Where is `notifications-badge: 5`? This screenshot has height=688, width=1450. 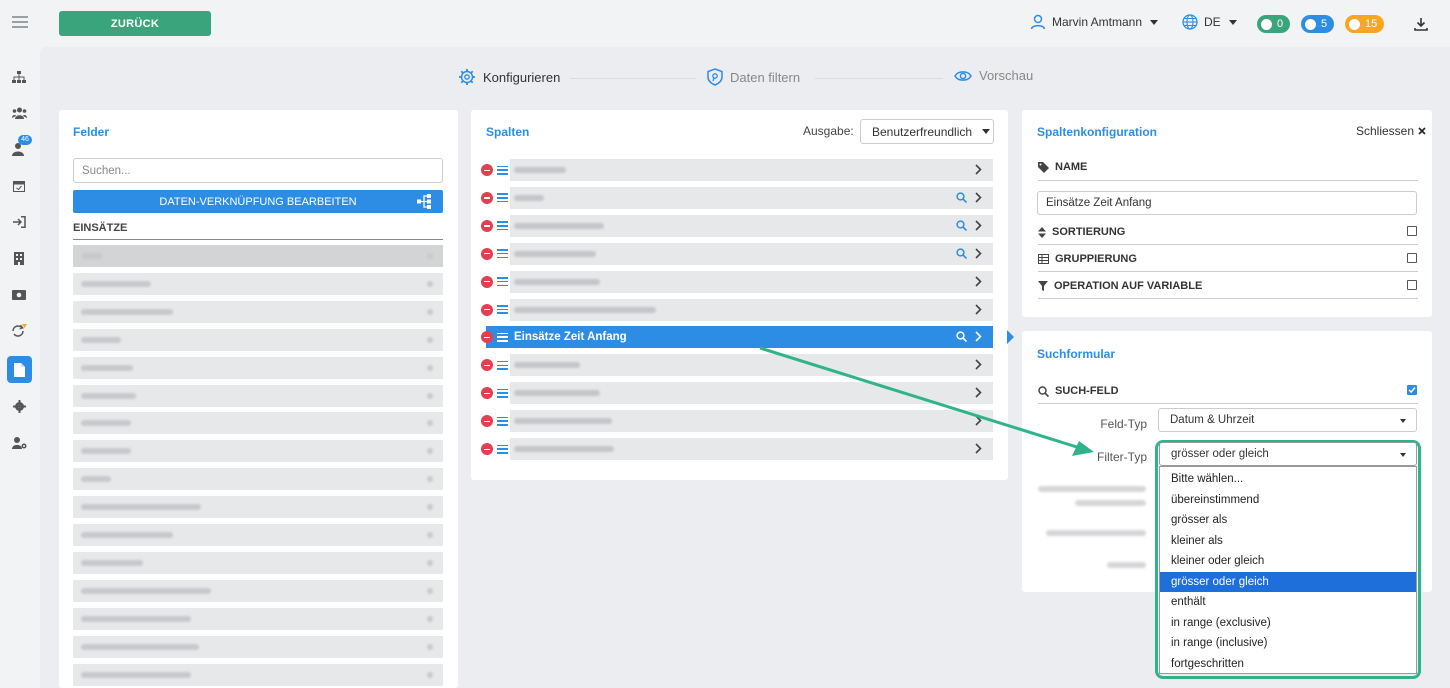 notifications-badge: 5 is located at coordinates (1318, 24).